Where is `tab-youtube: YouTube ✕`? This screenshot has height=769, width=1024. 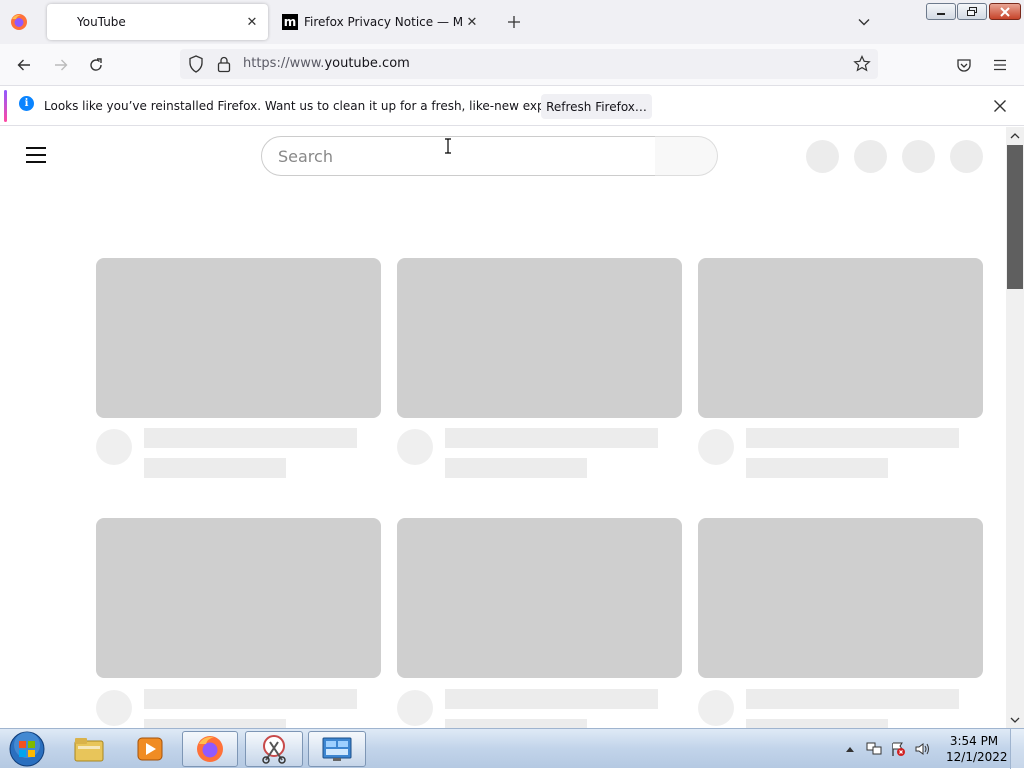
tab-youtube: YouTube ✕ is located at coordinates (157, 22).